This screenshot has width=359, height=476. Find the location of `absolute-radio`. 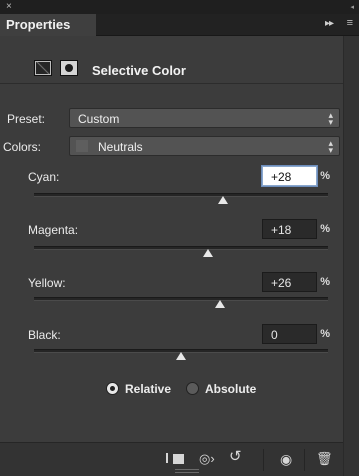

absolute-radio is located at coordinates (192, 388).